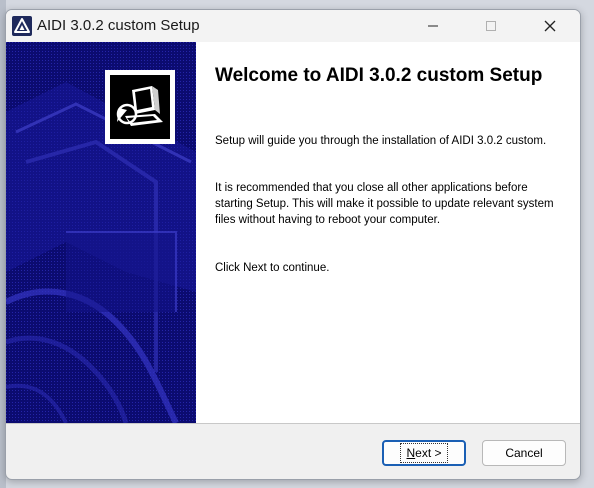 The height and width of the screenshot is (488, 594). I want to click on app-logo-icon, so click(22, 26).